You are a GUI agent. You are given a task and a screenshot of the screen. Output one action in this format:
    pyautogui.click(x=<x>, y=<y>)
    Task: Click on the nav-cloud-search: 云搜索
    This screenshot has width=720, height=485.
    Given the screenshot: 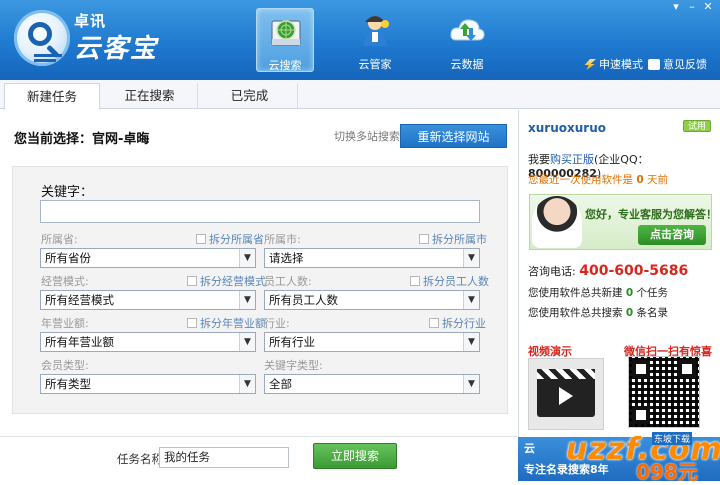 What is the action you would take?
    pyautogui.click(x=285, y=40)
    